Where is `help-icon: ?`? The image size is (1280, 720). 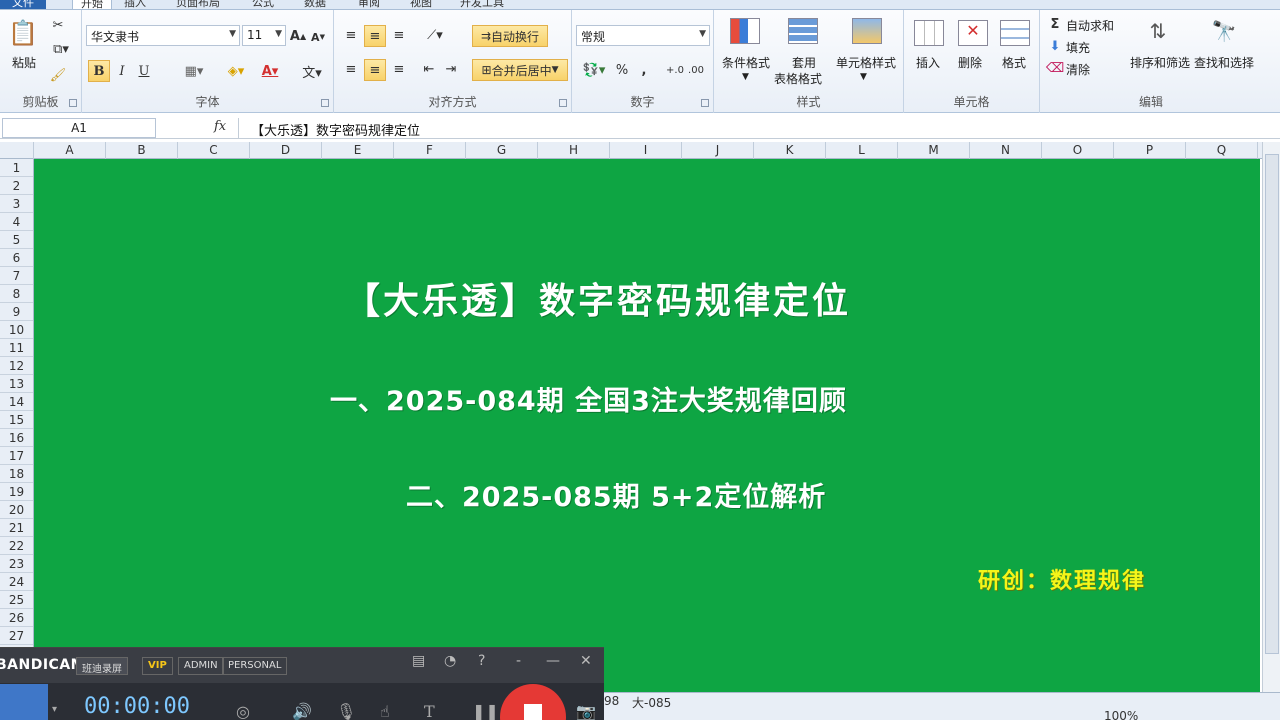
help-icon: ? is located at coordinates (481, 661).